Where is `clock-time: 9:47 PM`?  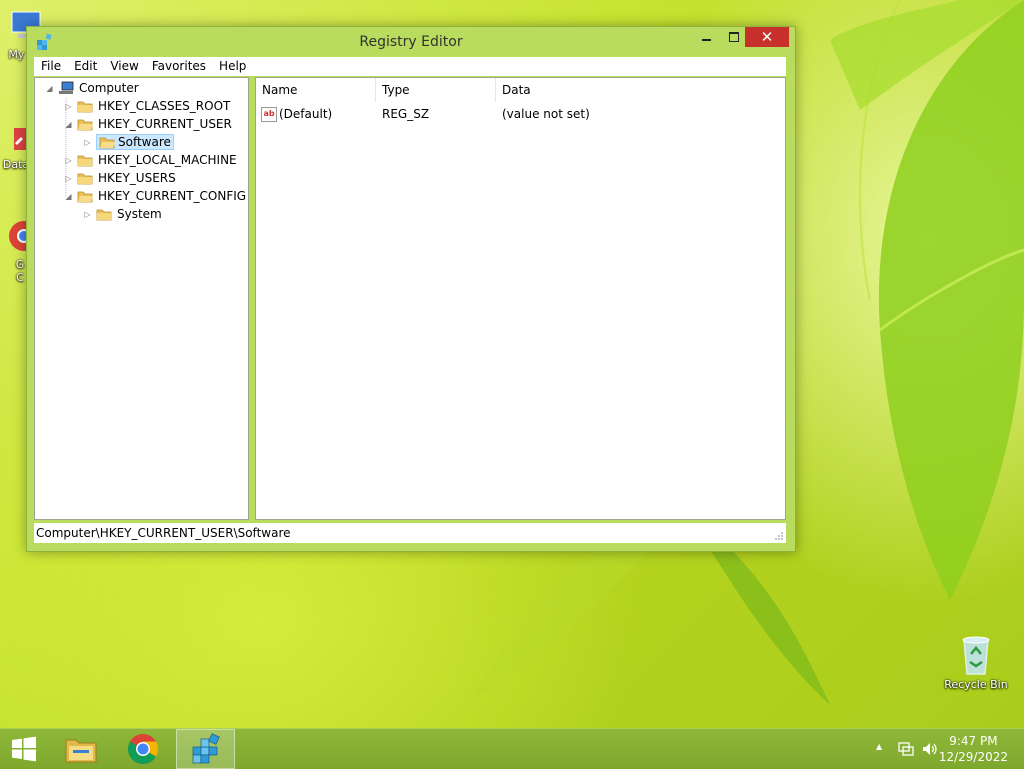 clock-time: 9:47 PM is located at coordinates (973, 741).